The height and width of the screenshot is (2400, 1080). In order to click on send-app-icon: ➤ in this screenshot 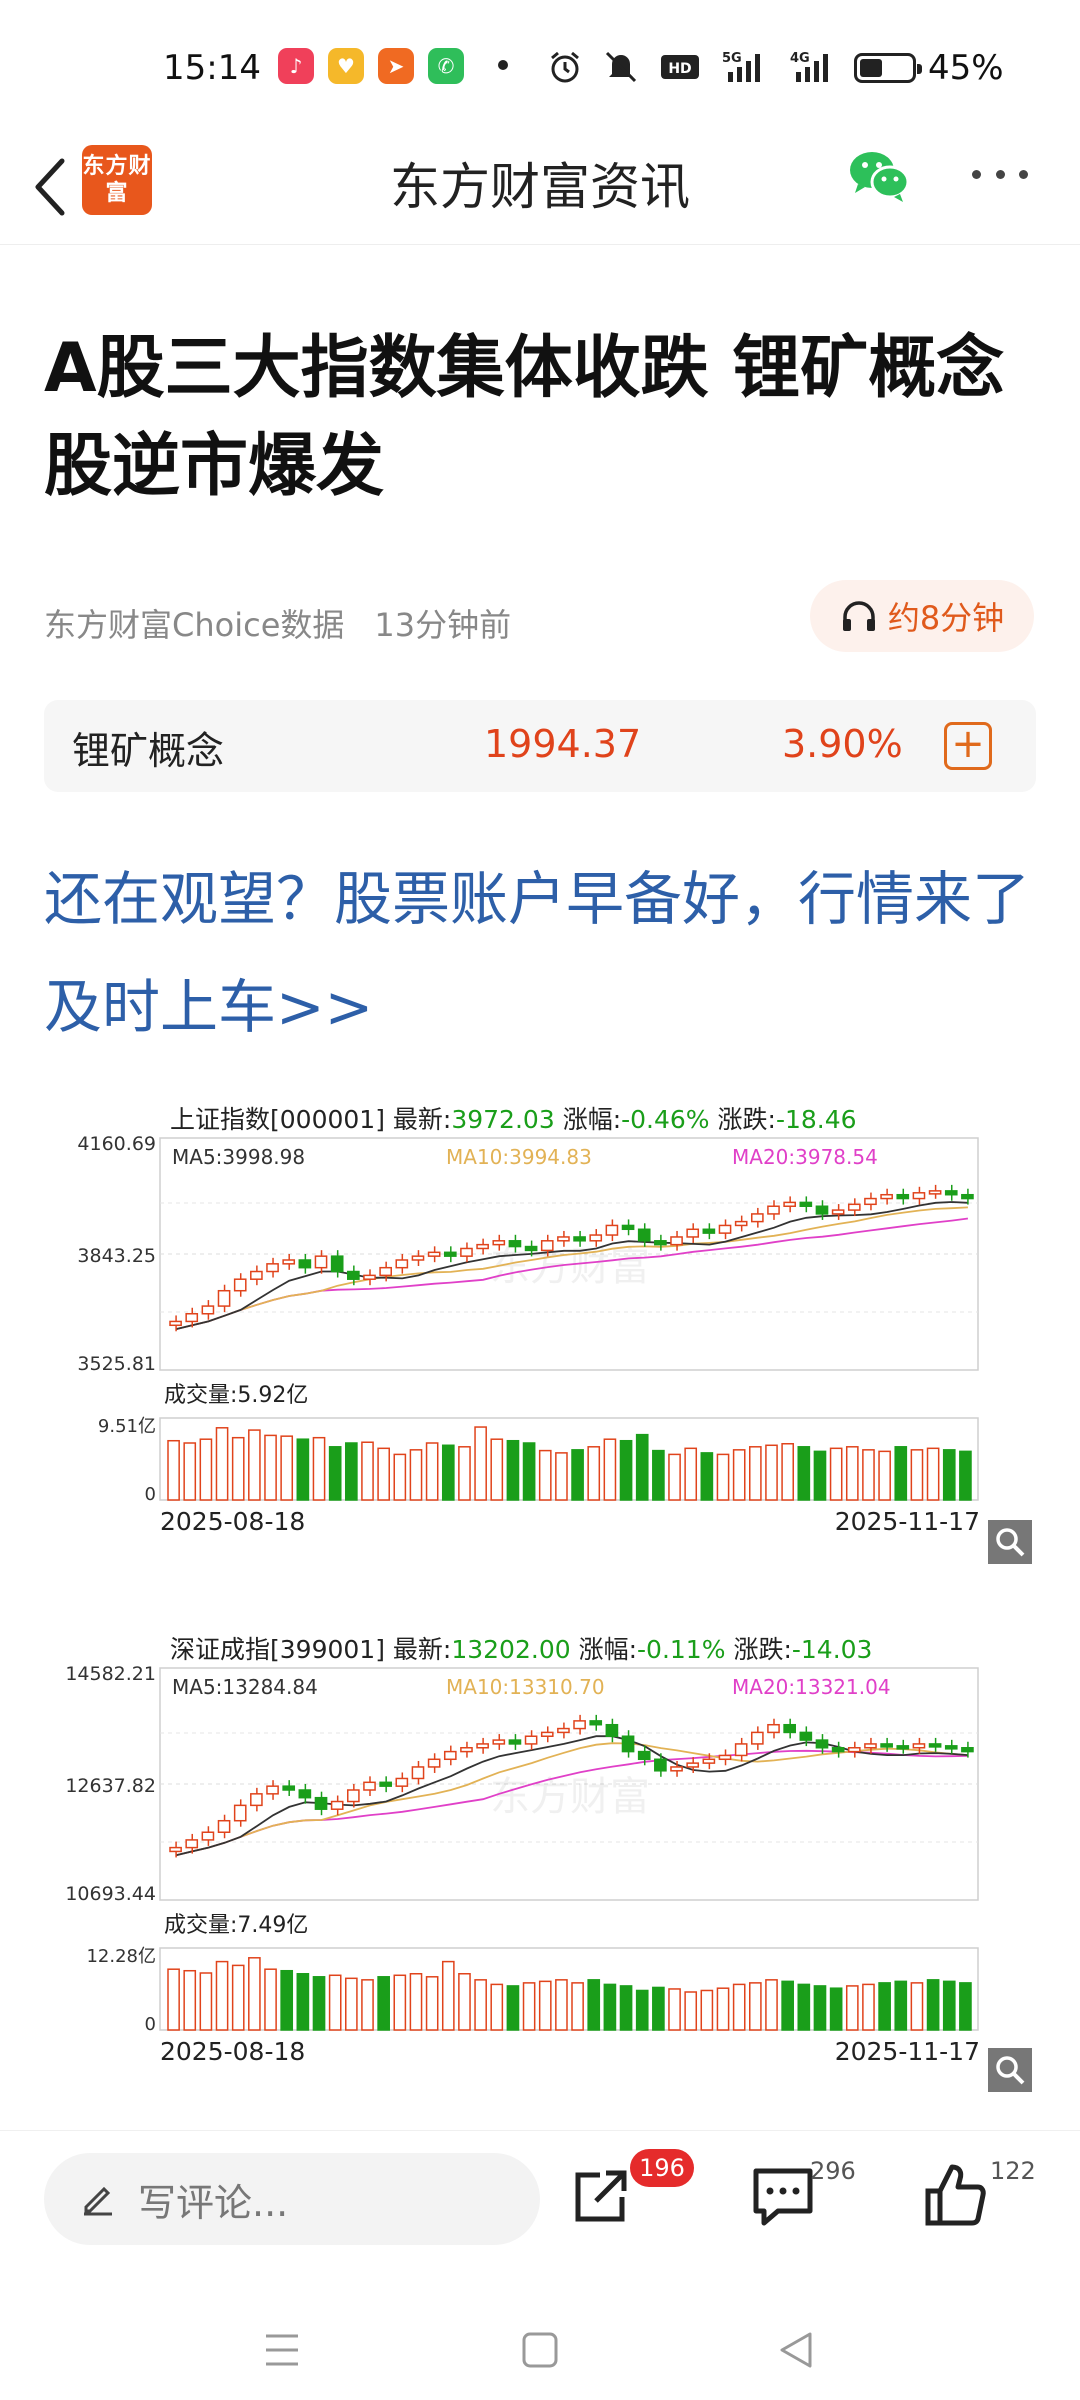, I will do `click(396, 66)`.